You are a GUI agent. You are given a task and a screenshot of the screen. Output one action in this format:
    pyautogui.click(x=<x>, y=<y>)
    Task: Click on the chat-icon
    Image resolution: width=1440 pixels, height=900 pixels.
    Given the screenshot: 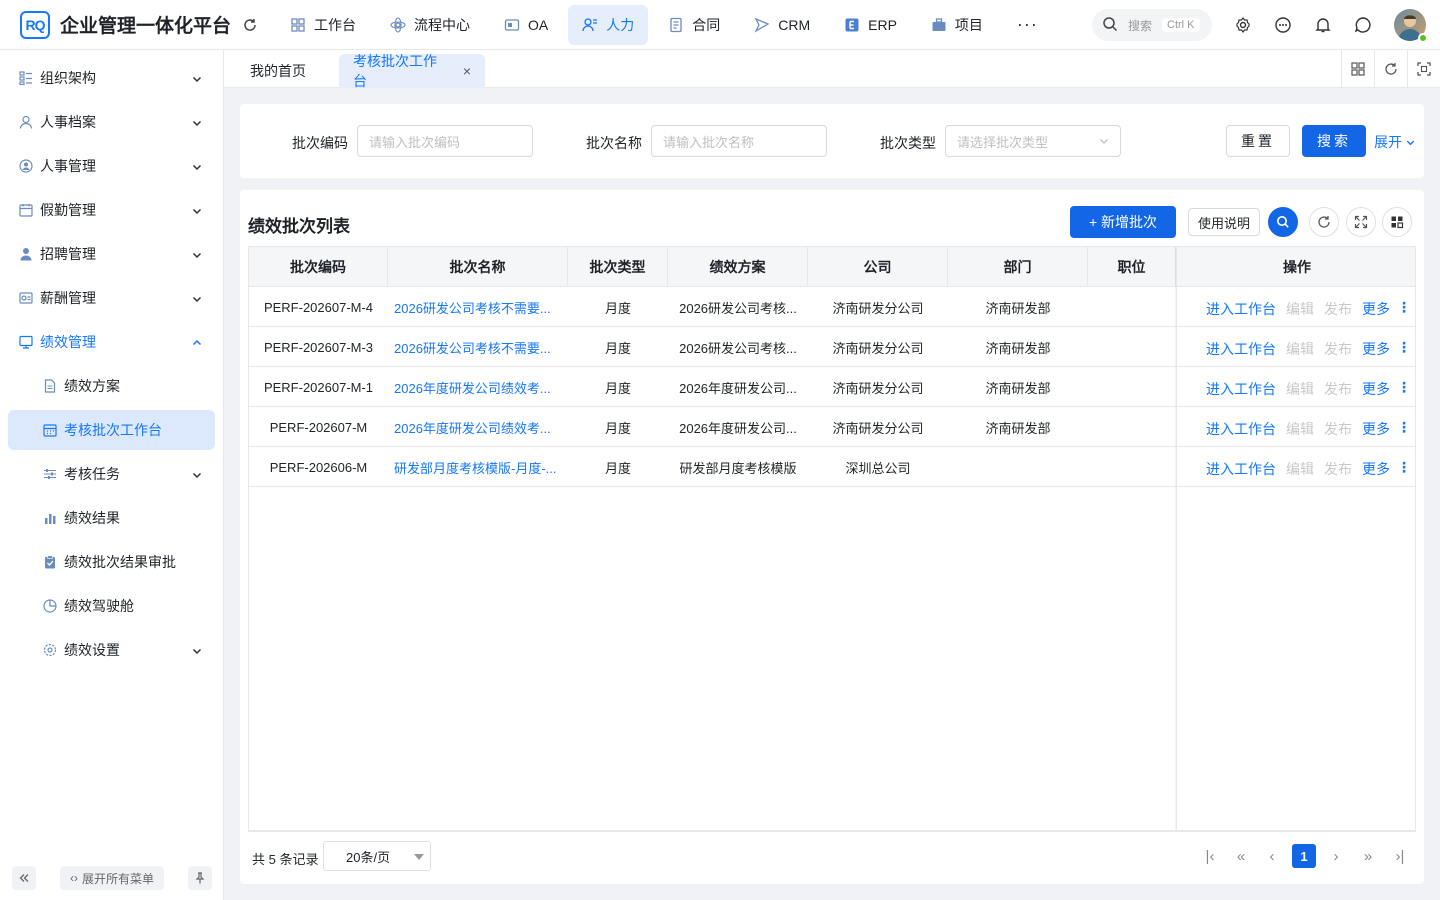 What is the action you would take?
    pyautogui.click(x=1363, y=25)
    